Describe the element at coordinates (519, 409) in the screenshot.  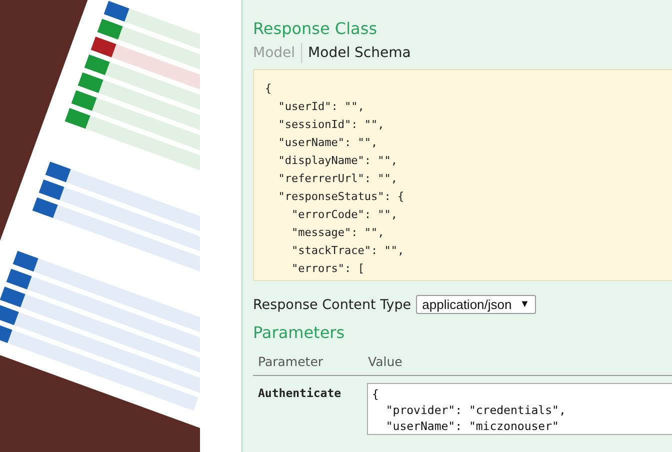
I see `value-field: { "provider": "credentials", "userName": "miczonouser"` at that location.